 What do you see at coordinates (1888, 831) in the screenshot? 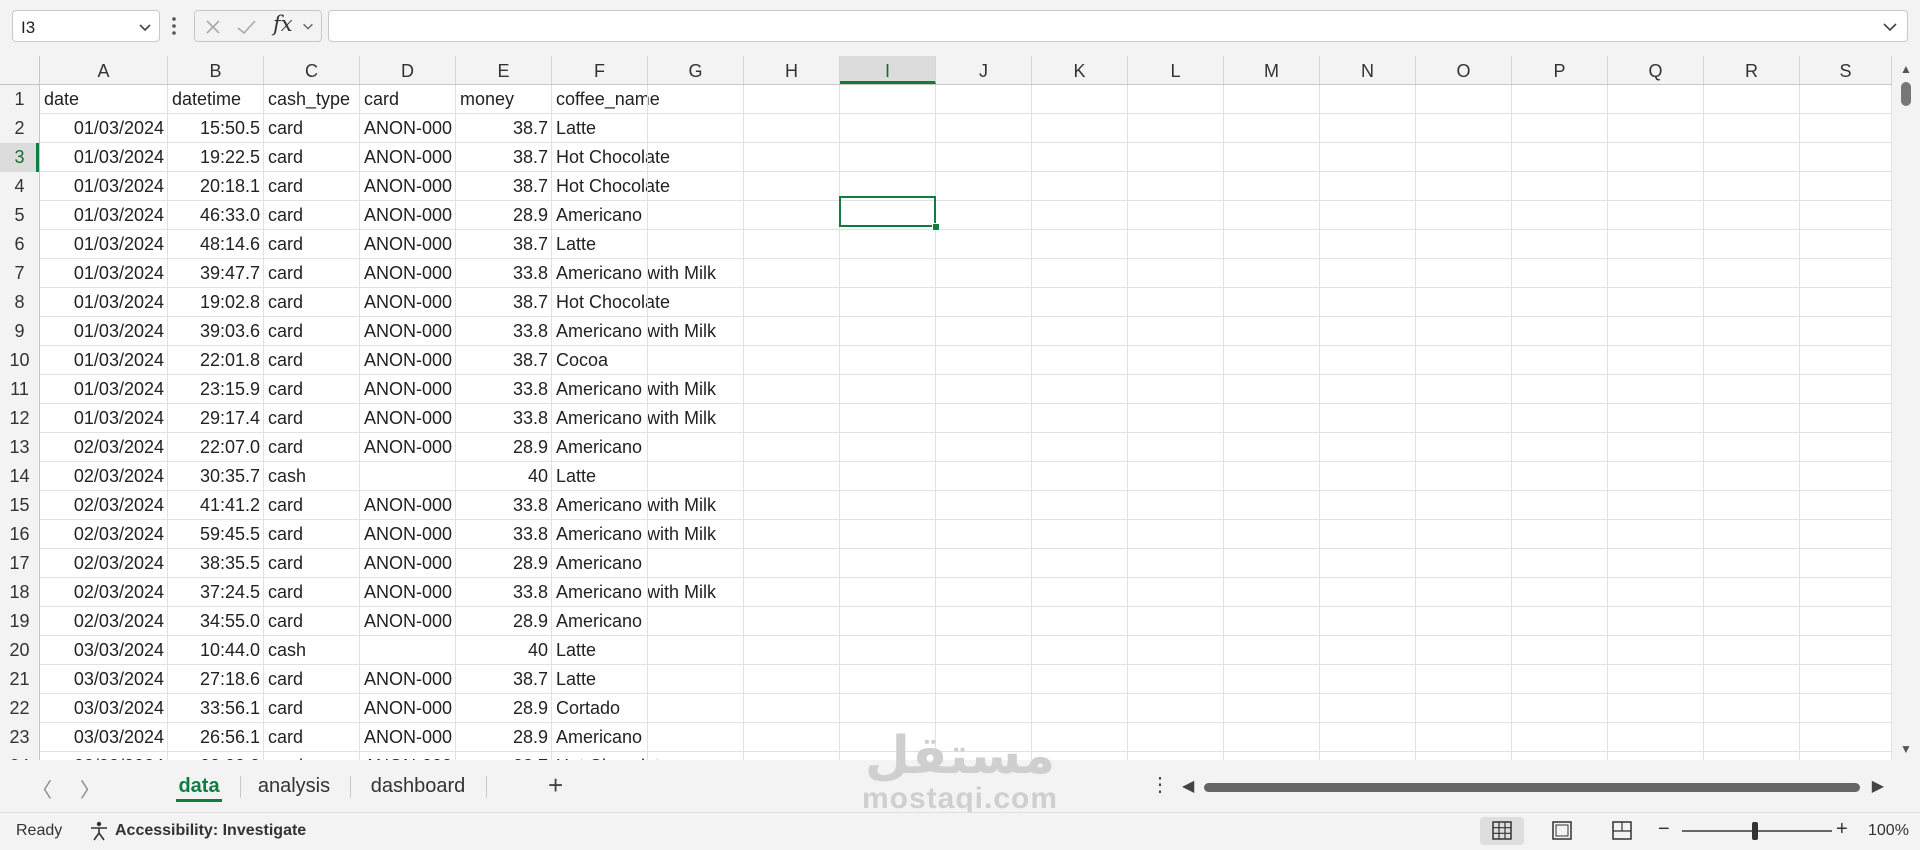
I see `zoom-level: 100%` at bounding box center [1888, 831].